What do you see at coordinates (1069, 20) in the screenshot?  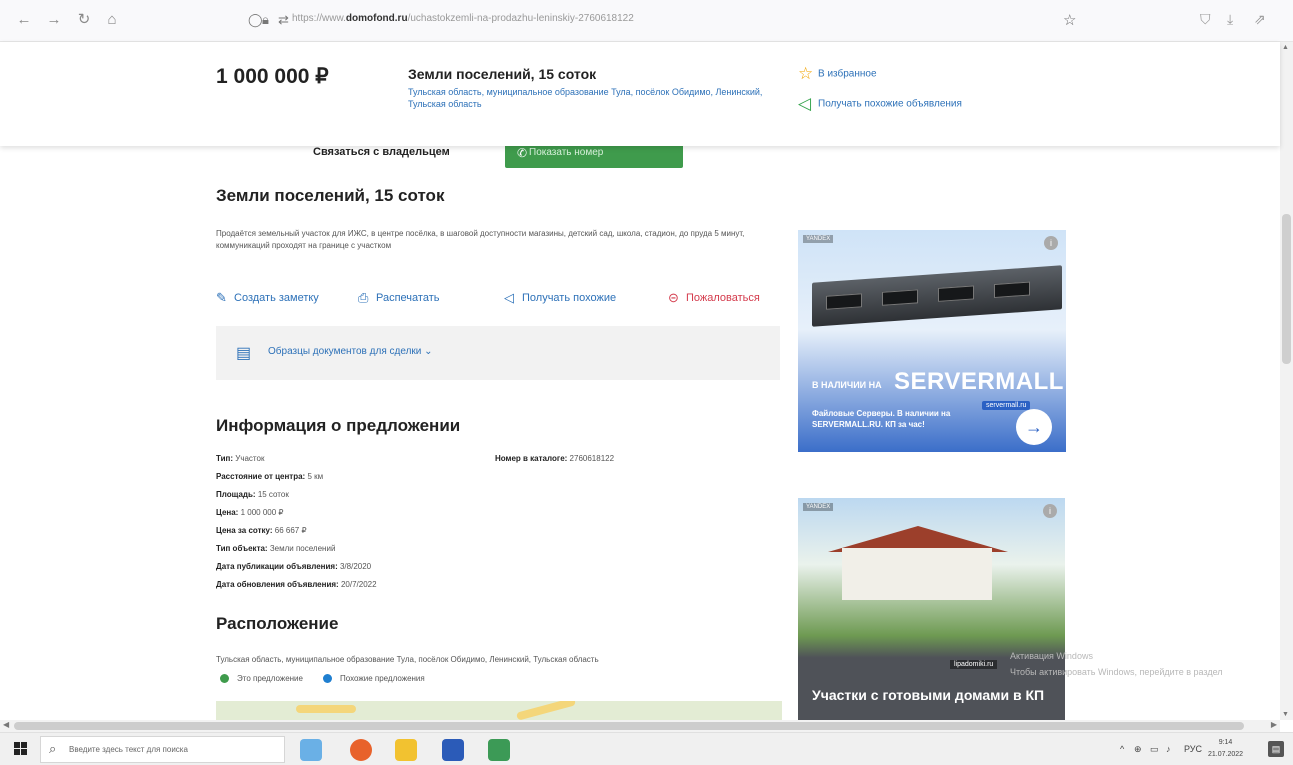 I see `bookmark-star-icon: ☆` at bounding box center [1069, 20].